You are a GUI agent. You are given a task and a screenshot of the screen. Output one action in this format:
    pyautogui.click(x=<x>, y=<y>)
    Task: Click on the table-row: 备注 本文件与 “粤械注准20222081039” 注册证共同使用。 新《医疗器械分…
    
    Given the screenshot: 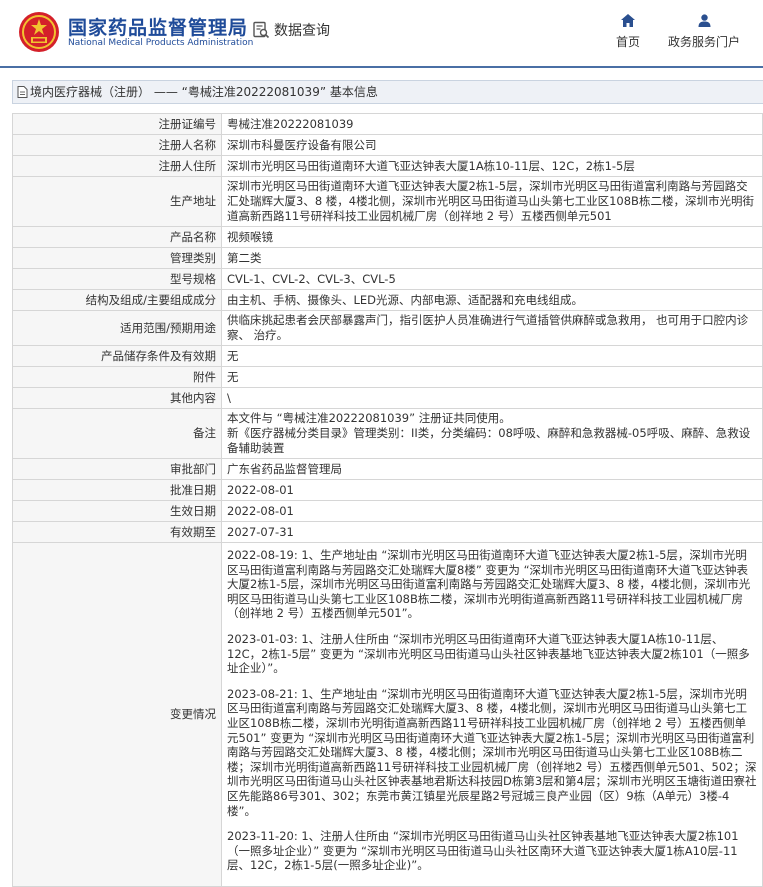 What is the action you would take?
    pyautogui.click(x=387, y=433)
    